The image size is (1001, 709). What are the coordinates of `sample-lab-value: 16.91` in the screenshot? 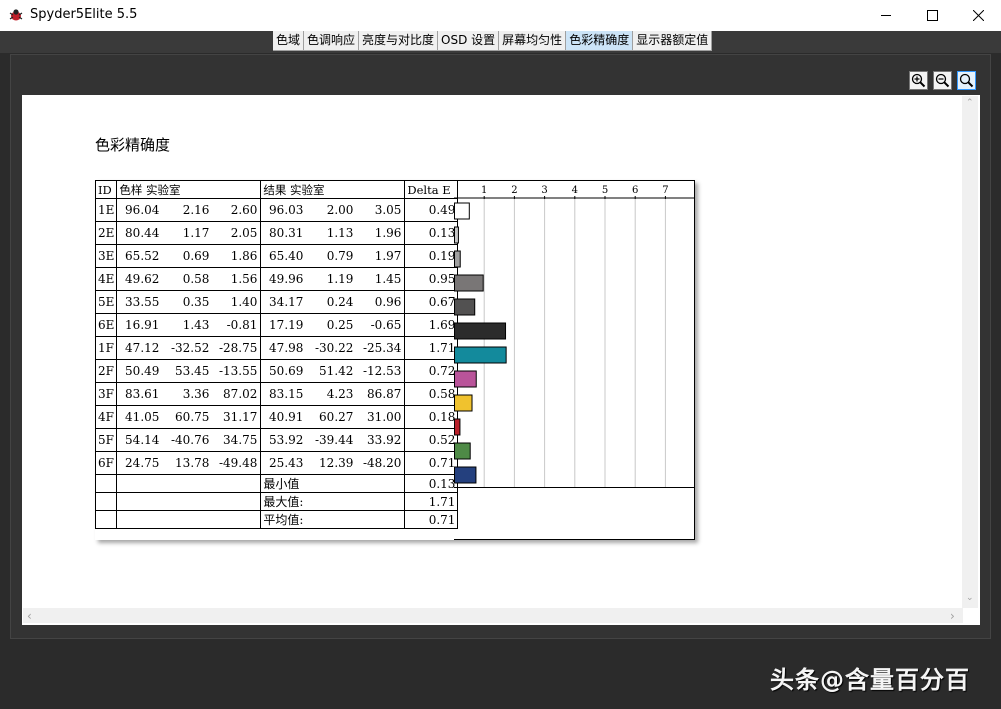 It's located at (142, 325).